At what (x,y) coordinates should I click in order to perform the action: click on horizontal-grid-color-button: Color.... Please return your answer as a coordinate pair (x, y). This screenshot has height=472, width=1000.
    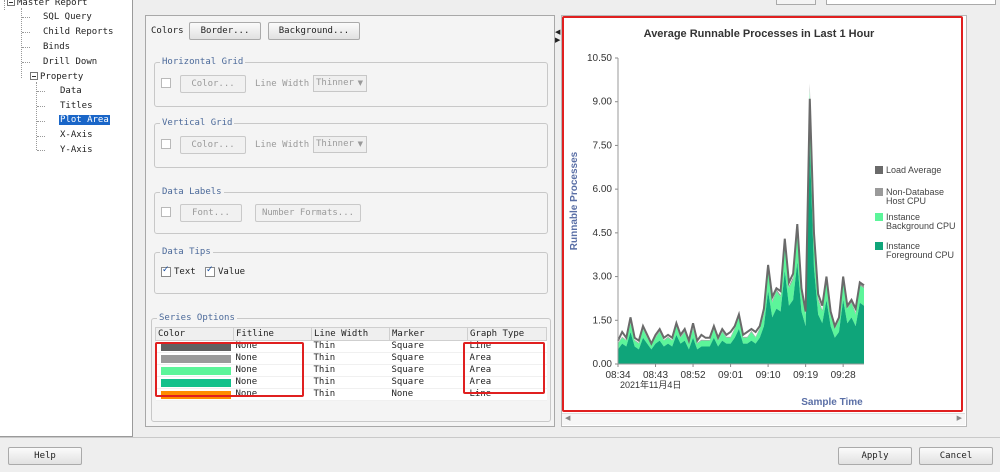
    Looking at the image, I should click on (213, 84).